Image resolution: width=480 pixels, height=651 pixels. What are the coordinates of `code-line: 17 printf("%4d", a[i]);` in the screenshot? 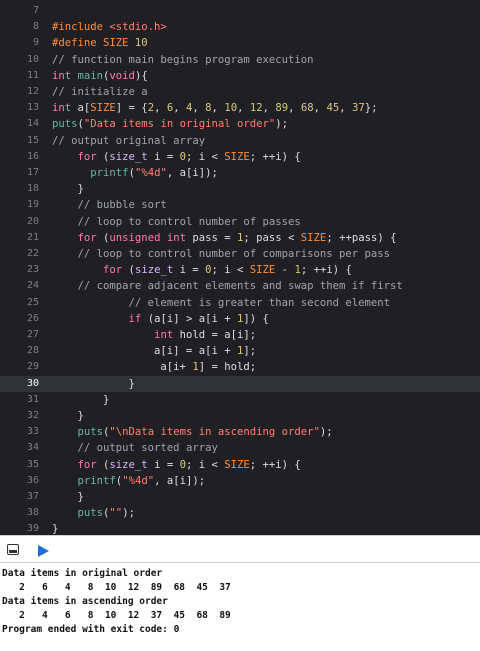 It's located at (240, 173).